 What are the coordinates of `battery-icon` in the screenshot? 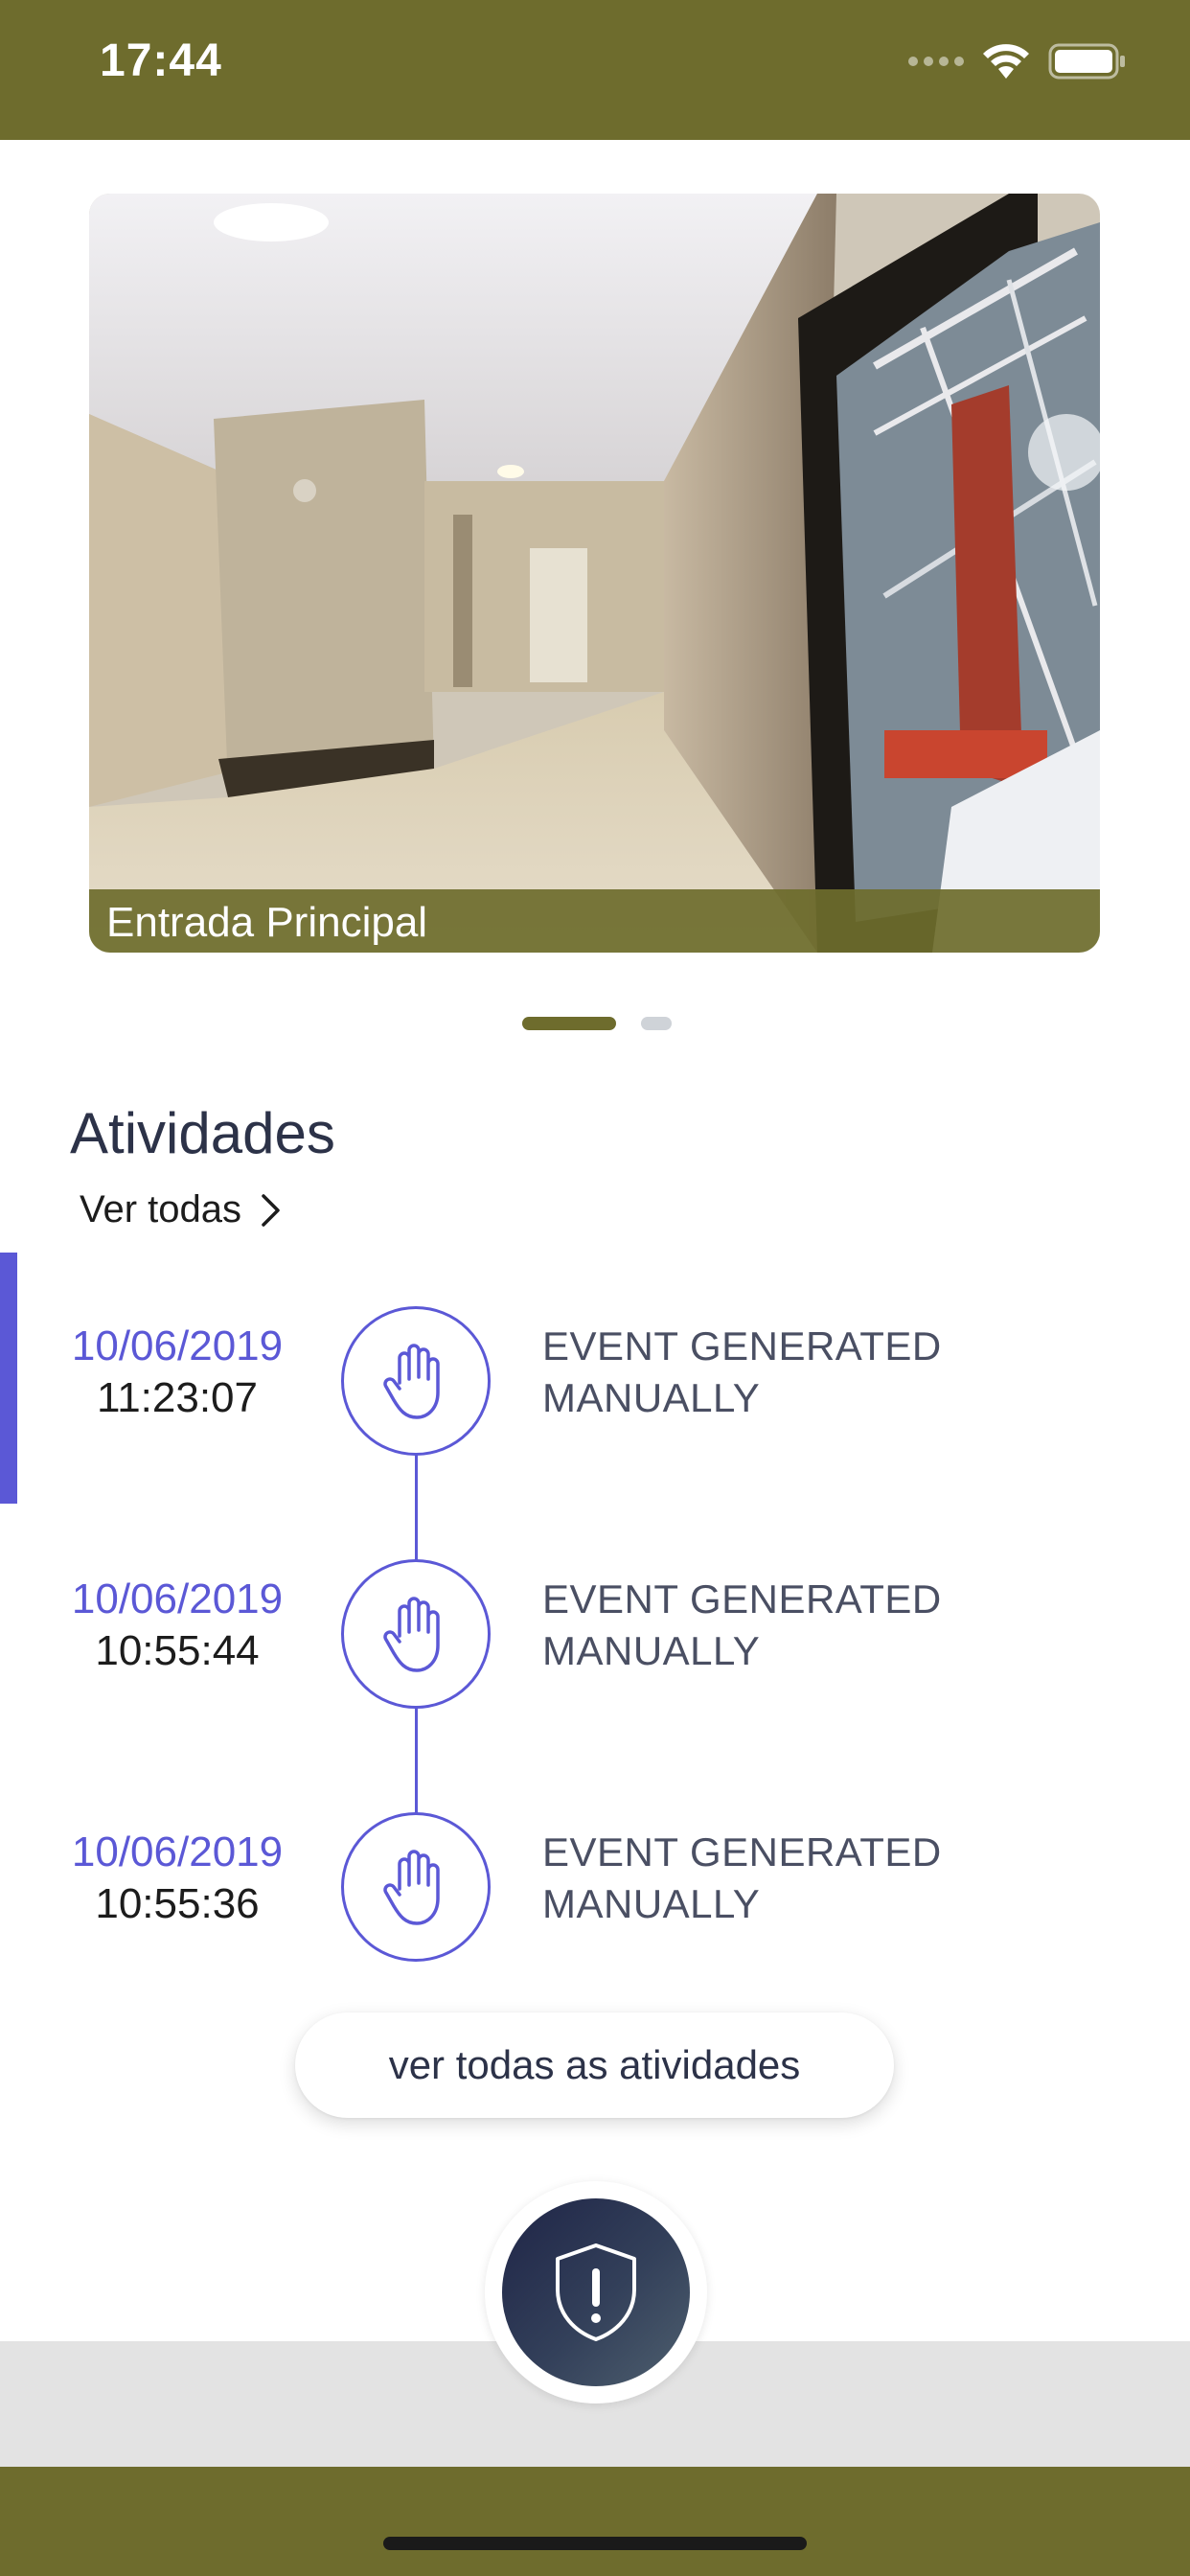 It's located at (1087, 62).